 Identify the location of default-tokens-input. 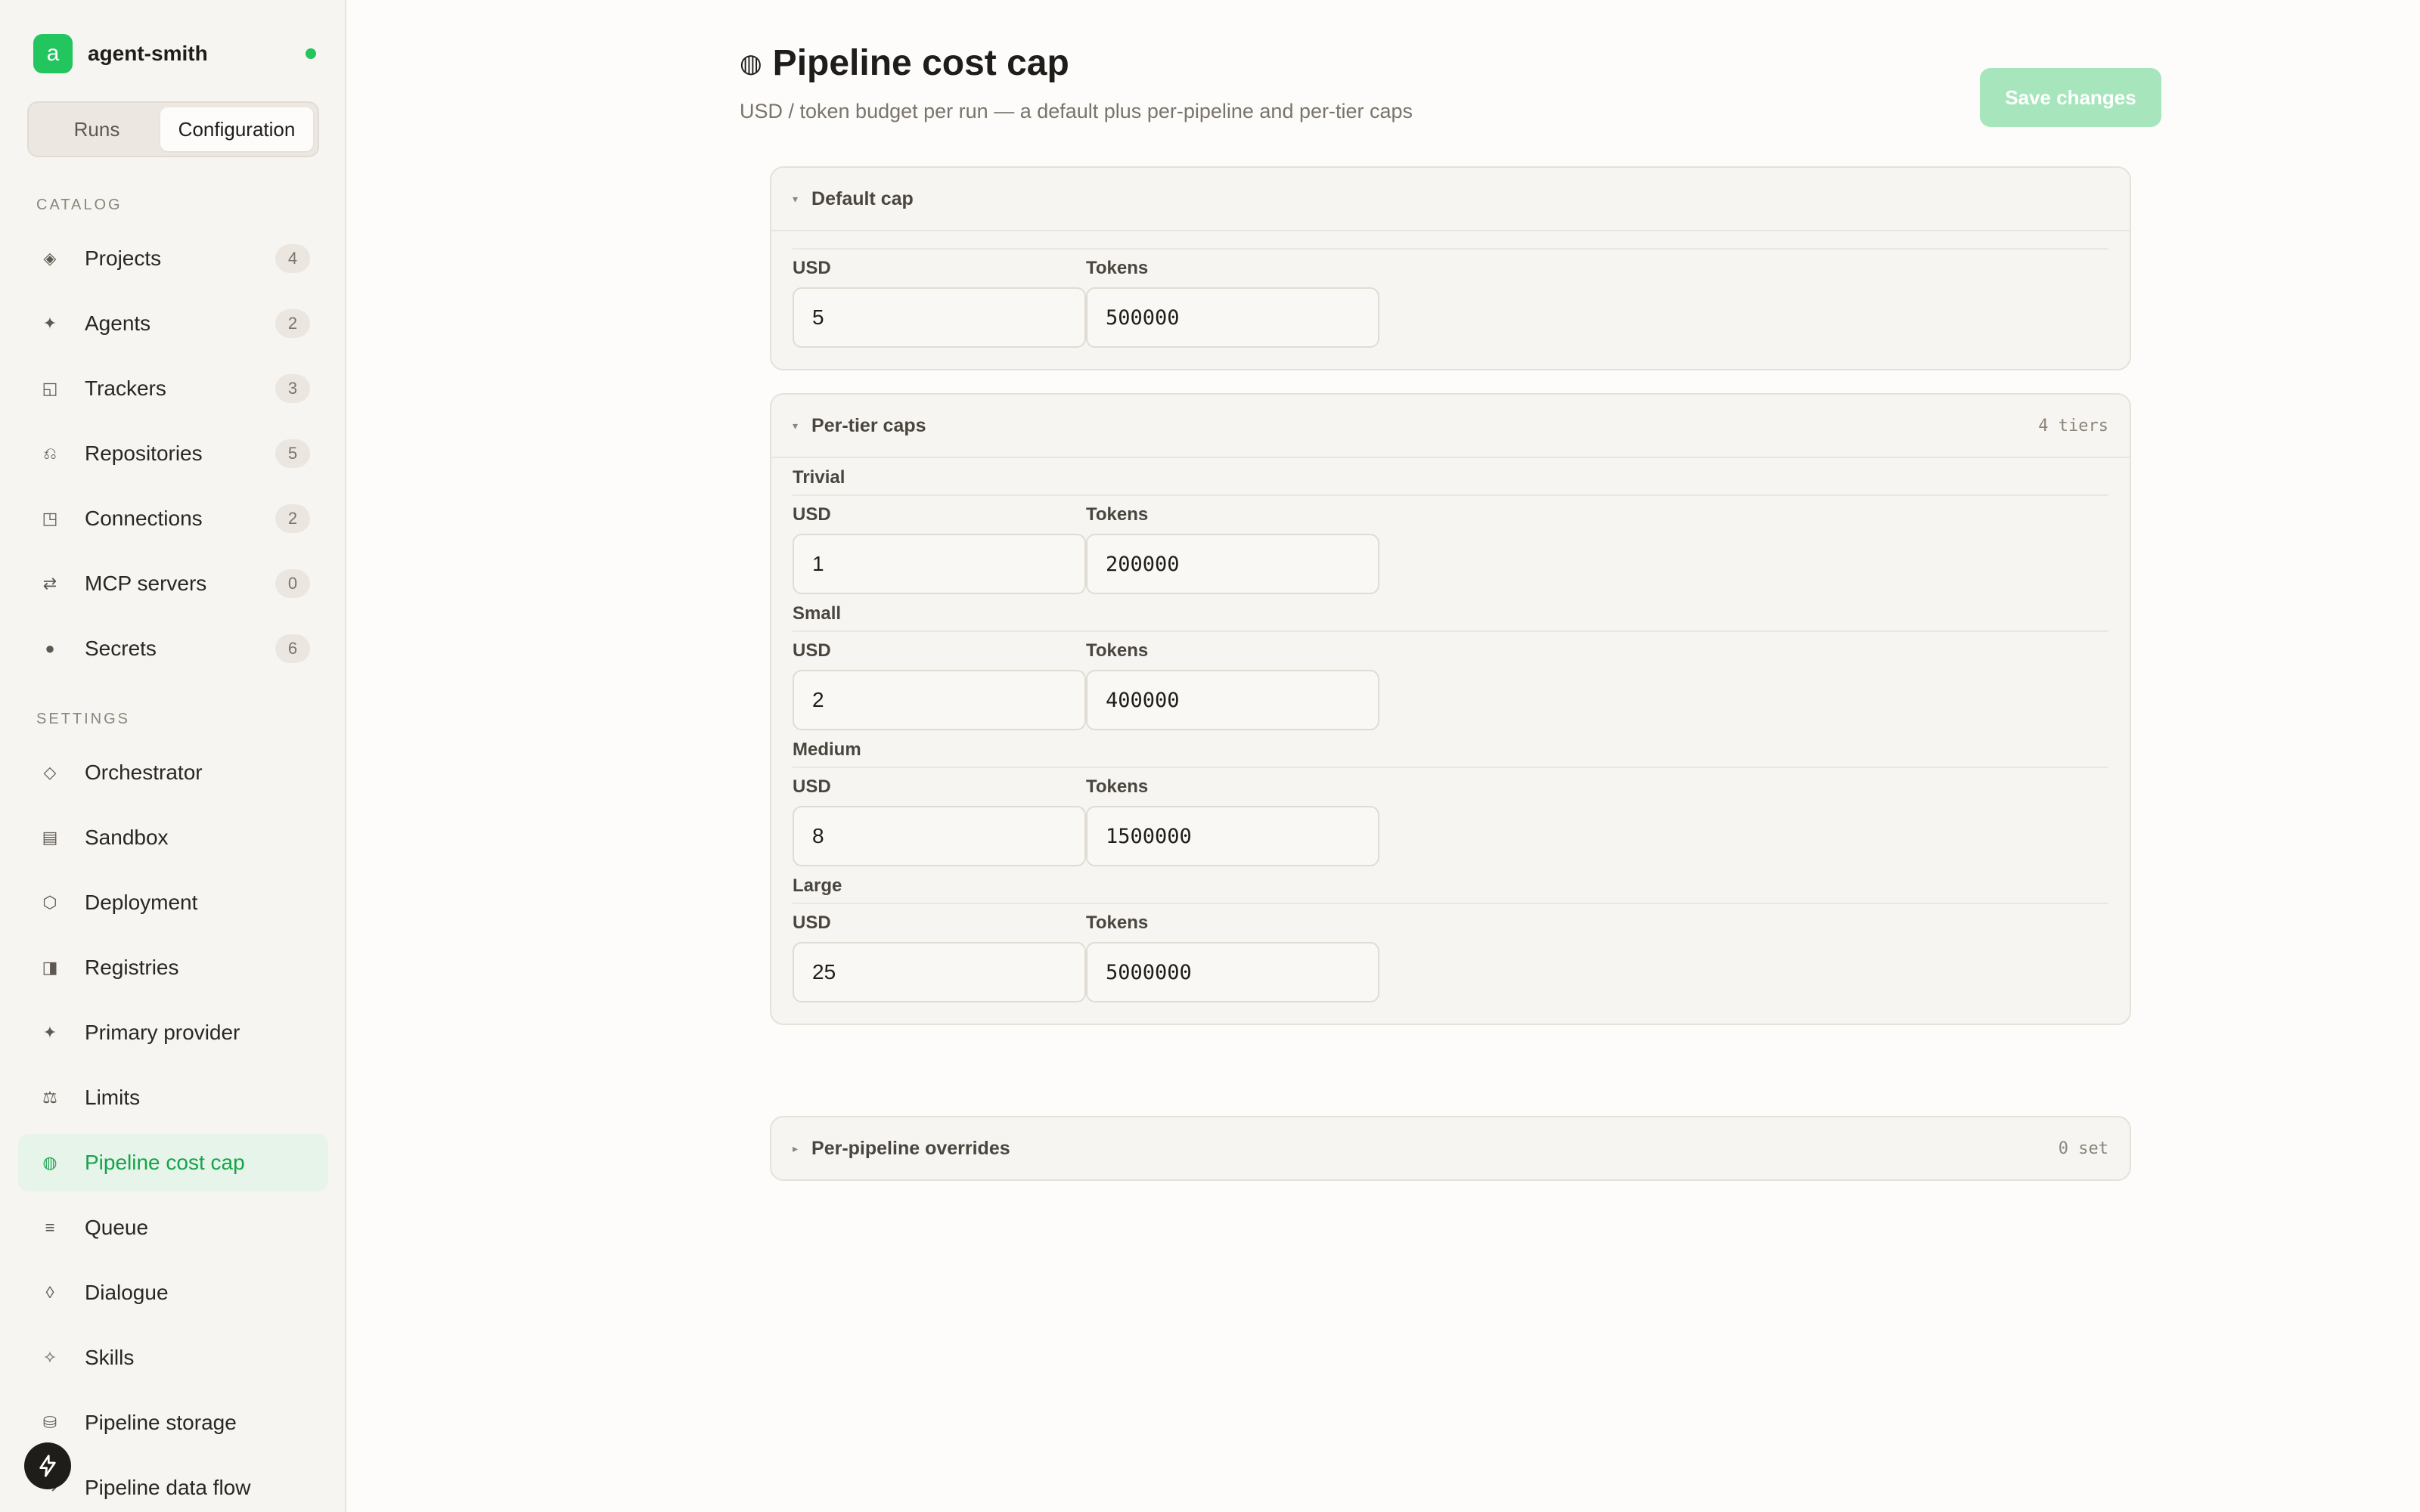
(1232, 317).